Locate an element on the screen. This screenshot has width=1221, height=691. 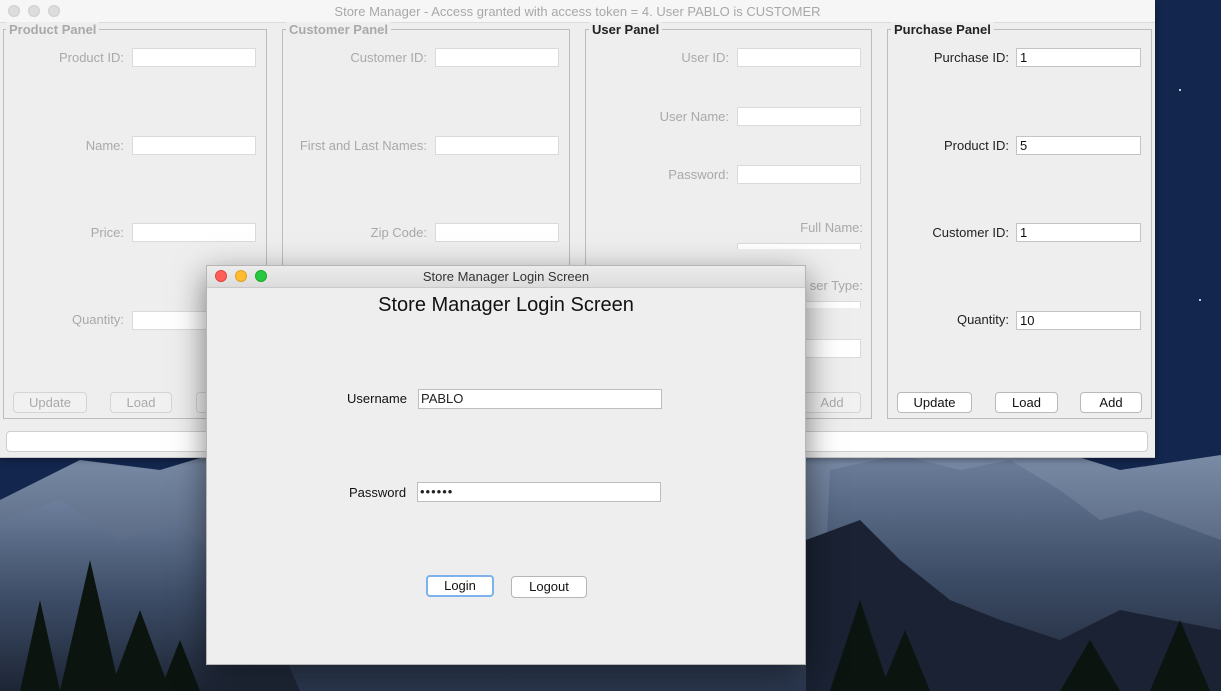
purchase-product-id-input: 5 is located at coordinates (1078, 145).